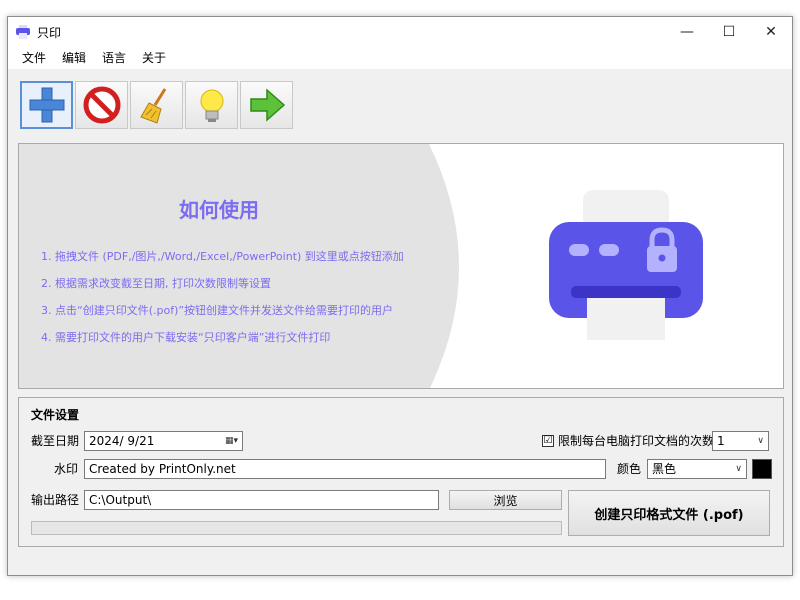 This screenshot has height=600, width=800. What do you see at coordinates (296, 528) in the screenshot?
I see `progress-bar` at bounding box center [296, 528].